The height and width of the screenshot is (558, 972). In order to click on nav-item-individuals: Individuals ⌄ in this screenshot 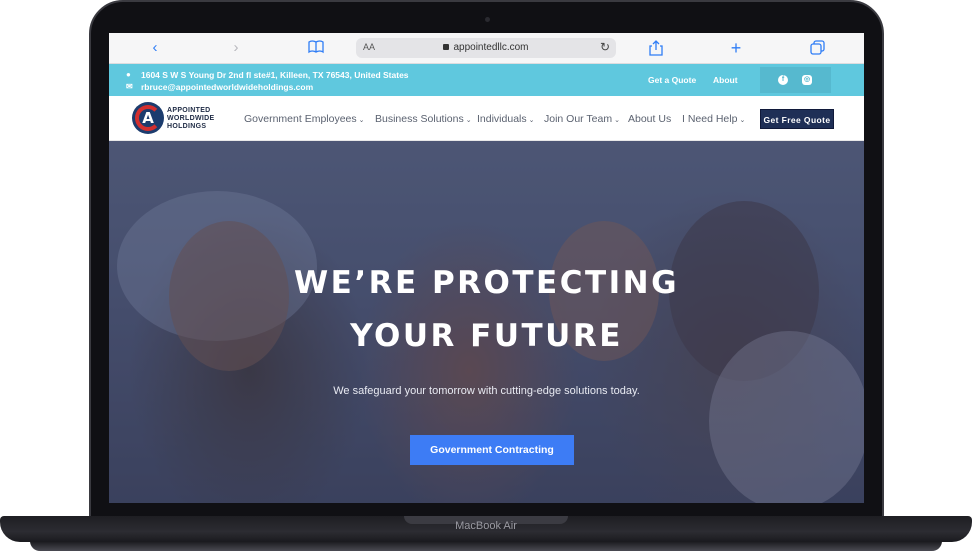, I will do `click(506, 119)`.